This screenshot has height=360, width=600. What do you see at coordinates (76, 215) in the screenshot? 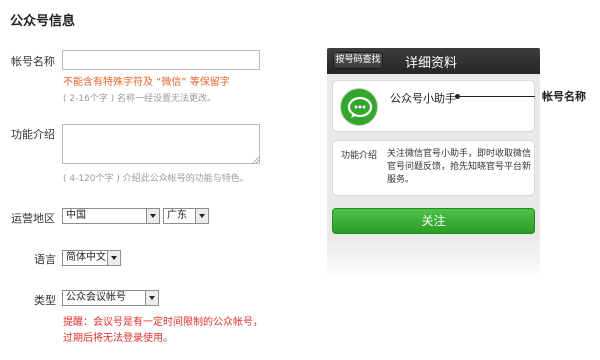
I see `country-select-value: 中国` at bounding box center [76, 215].